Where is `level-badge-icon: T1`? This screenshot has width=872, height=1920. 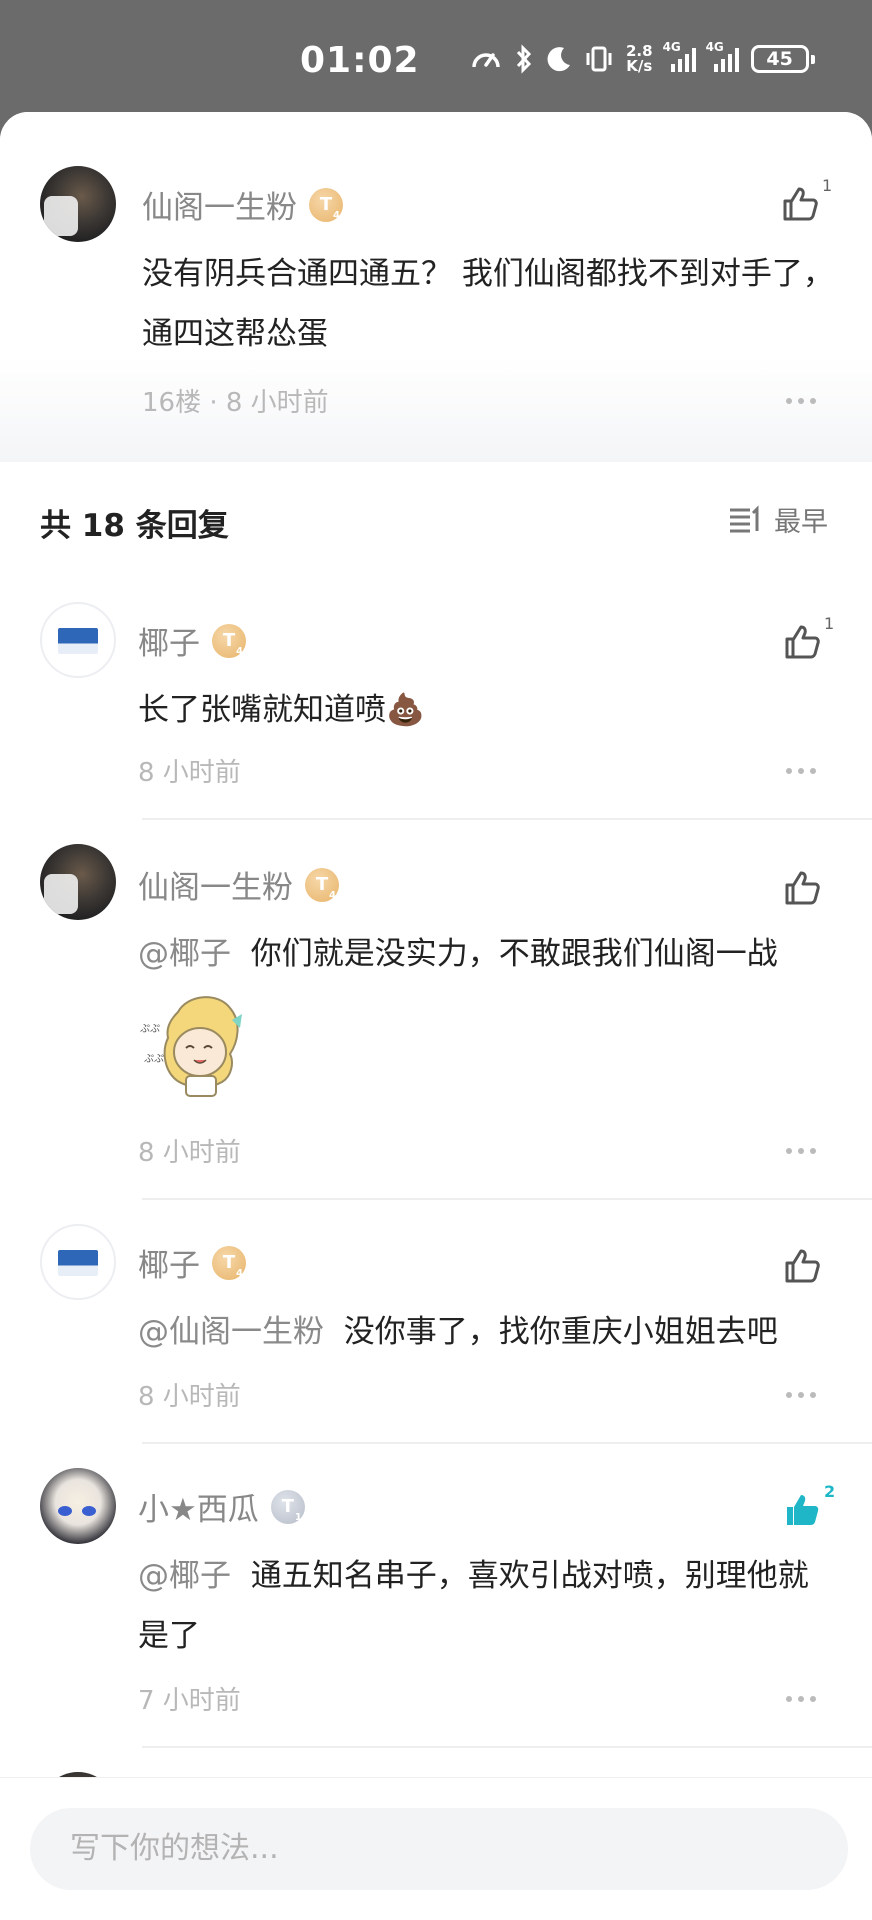 level-badge-icon: T1 is located at coordinates (287, 1506).